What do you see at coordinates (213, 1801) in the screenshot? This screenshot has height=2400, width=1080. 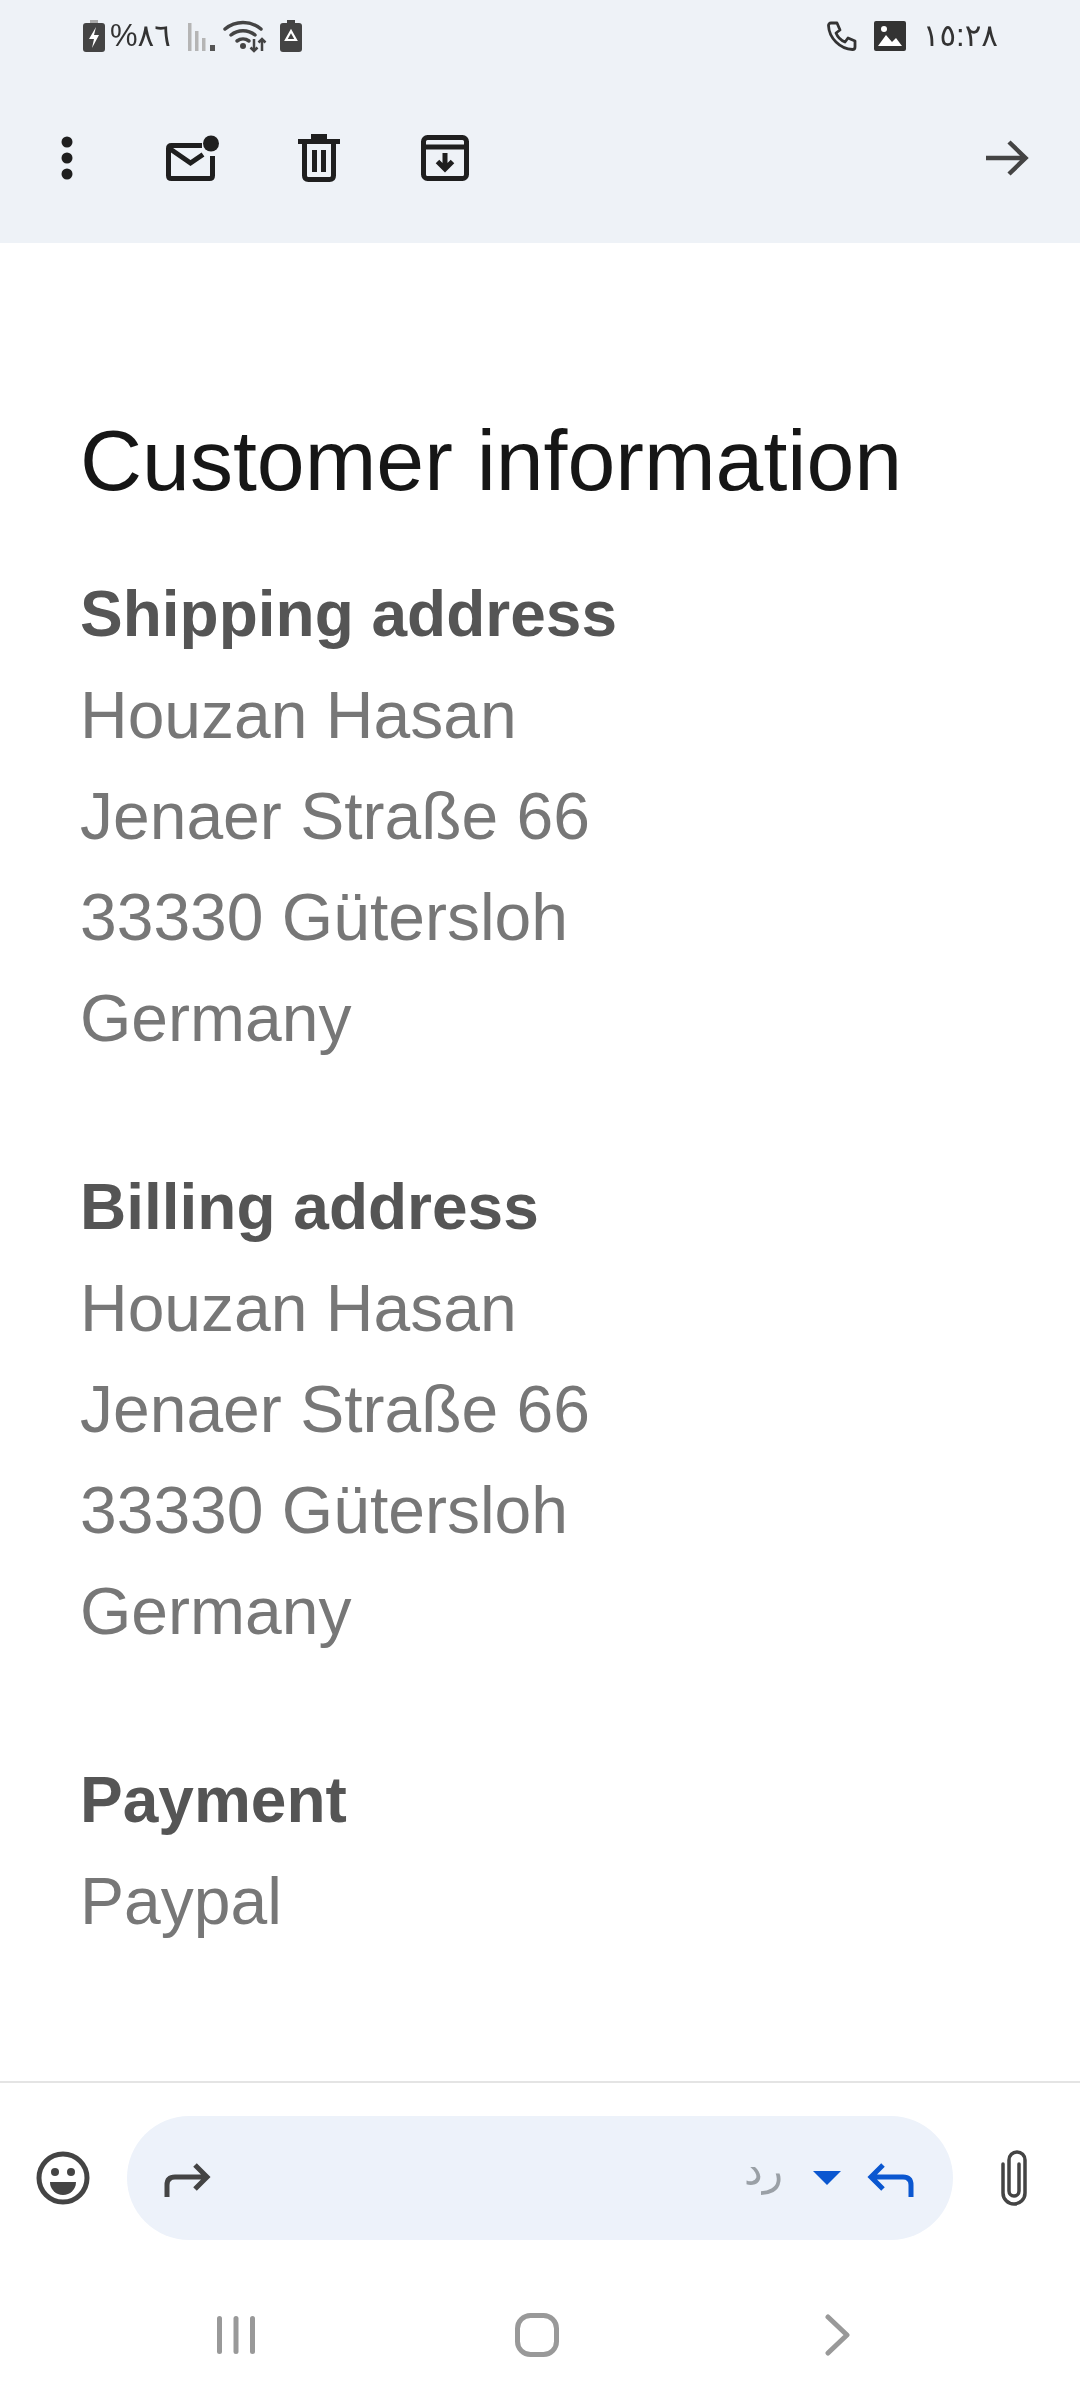 I see `section-heading: Payment` at bounding box center [213, 1801].